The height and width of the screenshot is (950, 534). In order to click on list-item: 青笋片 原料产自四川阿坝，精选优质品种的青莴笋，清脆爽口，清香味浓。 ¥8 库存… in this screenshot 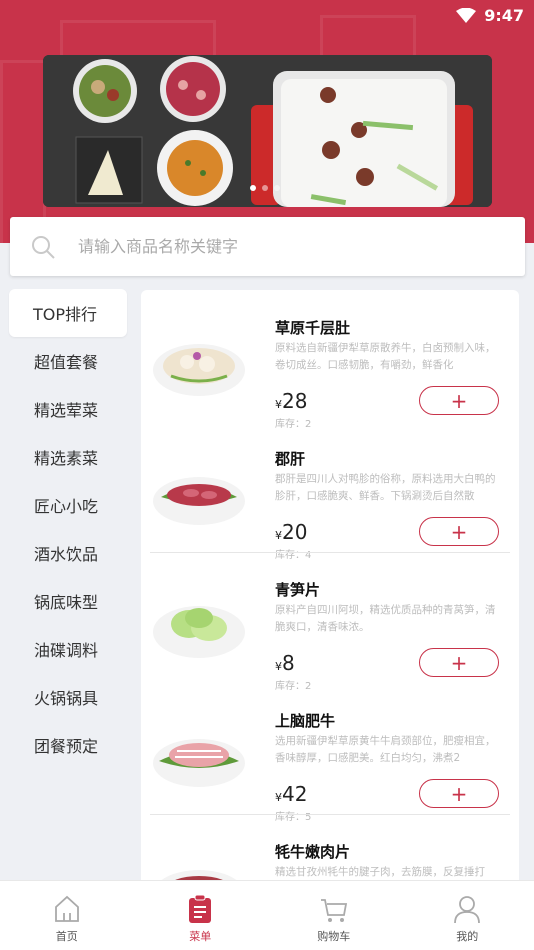, I will do `click(330, 617)`.